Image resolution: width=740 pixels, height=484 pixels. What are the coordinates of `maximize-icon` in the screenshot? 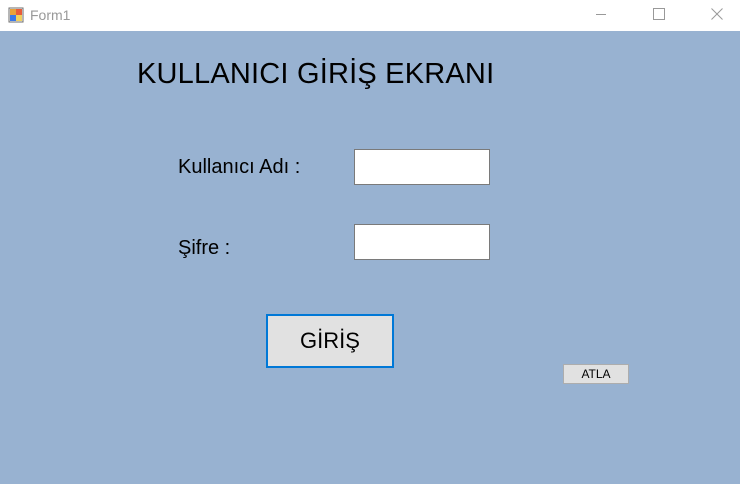 It's located at (659, 16).